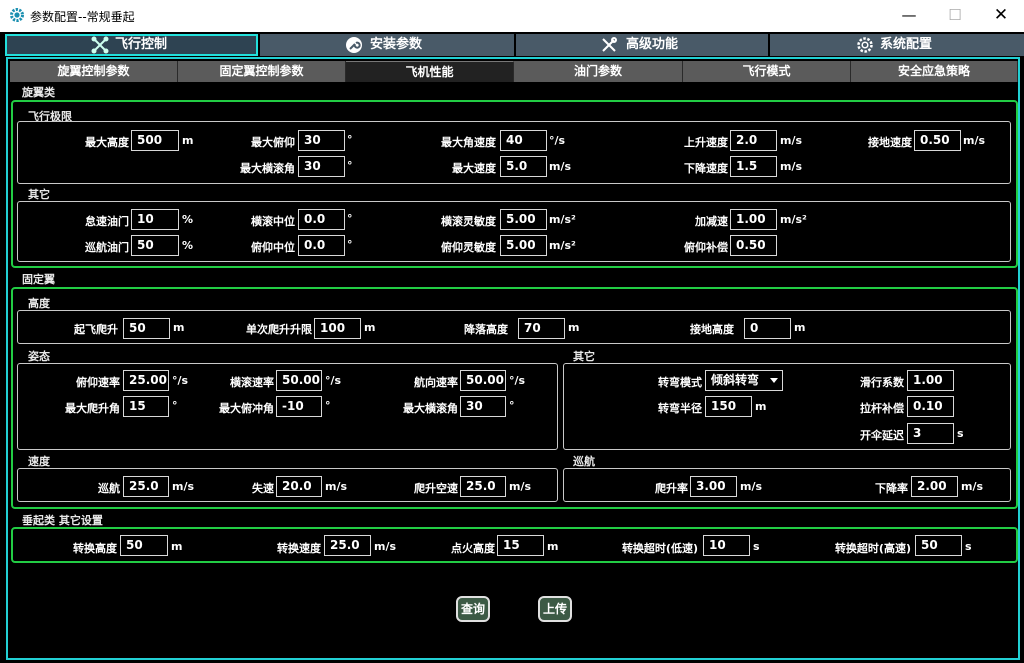 The height and width of the screenshot is (663, 1024). What do you see at coordinates (146, 328) in the screenshot?
I see `takeoff-climb-input: 50` at bounding box center [146, 328].